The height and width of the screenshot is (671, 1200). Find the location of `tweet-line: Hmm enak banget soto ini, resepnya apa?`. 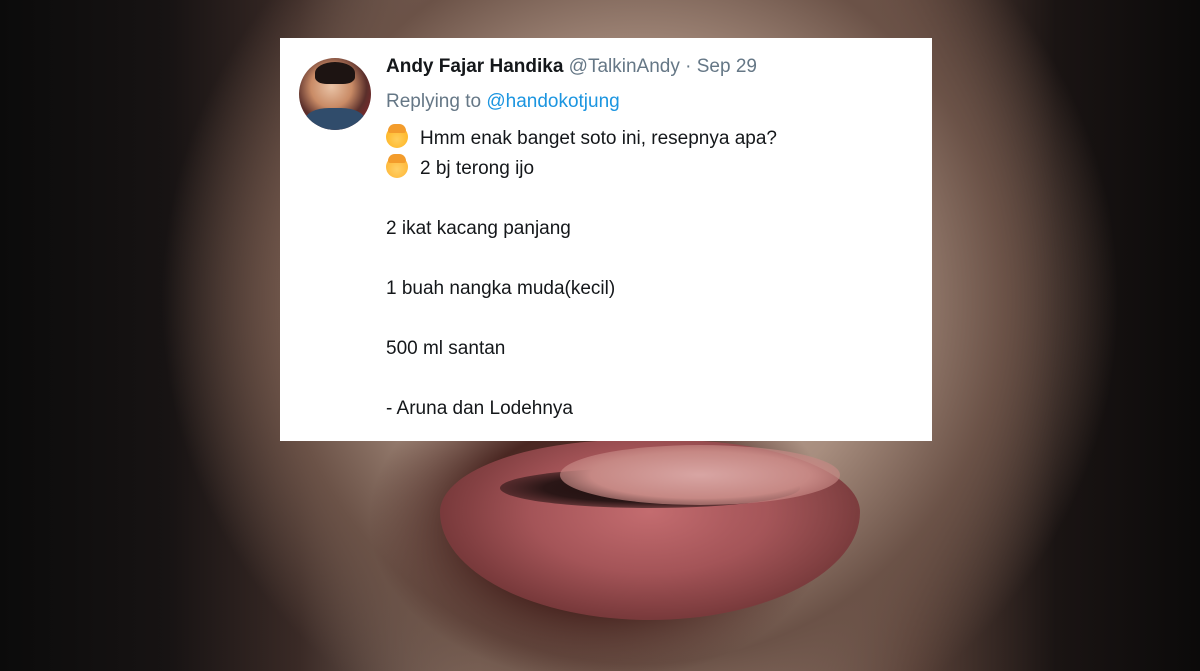

tweet-line: Hmm enak banget soto ini, resepnya apa? is located at coordinates (581, 139).